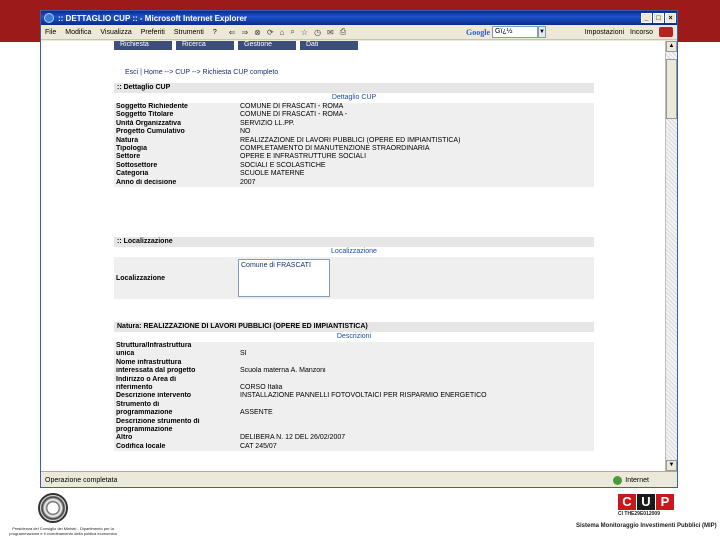  I want to click on field-label: Tipologia, so click(131, 148).